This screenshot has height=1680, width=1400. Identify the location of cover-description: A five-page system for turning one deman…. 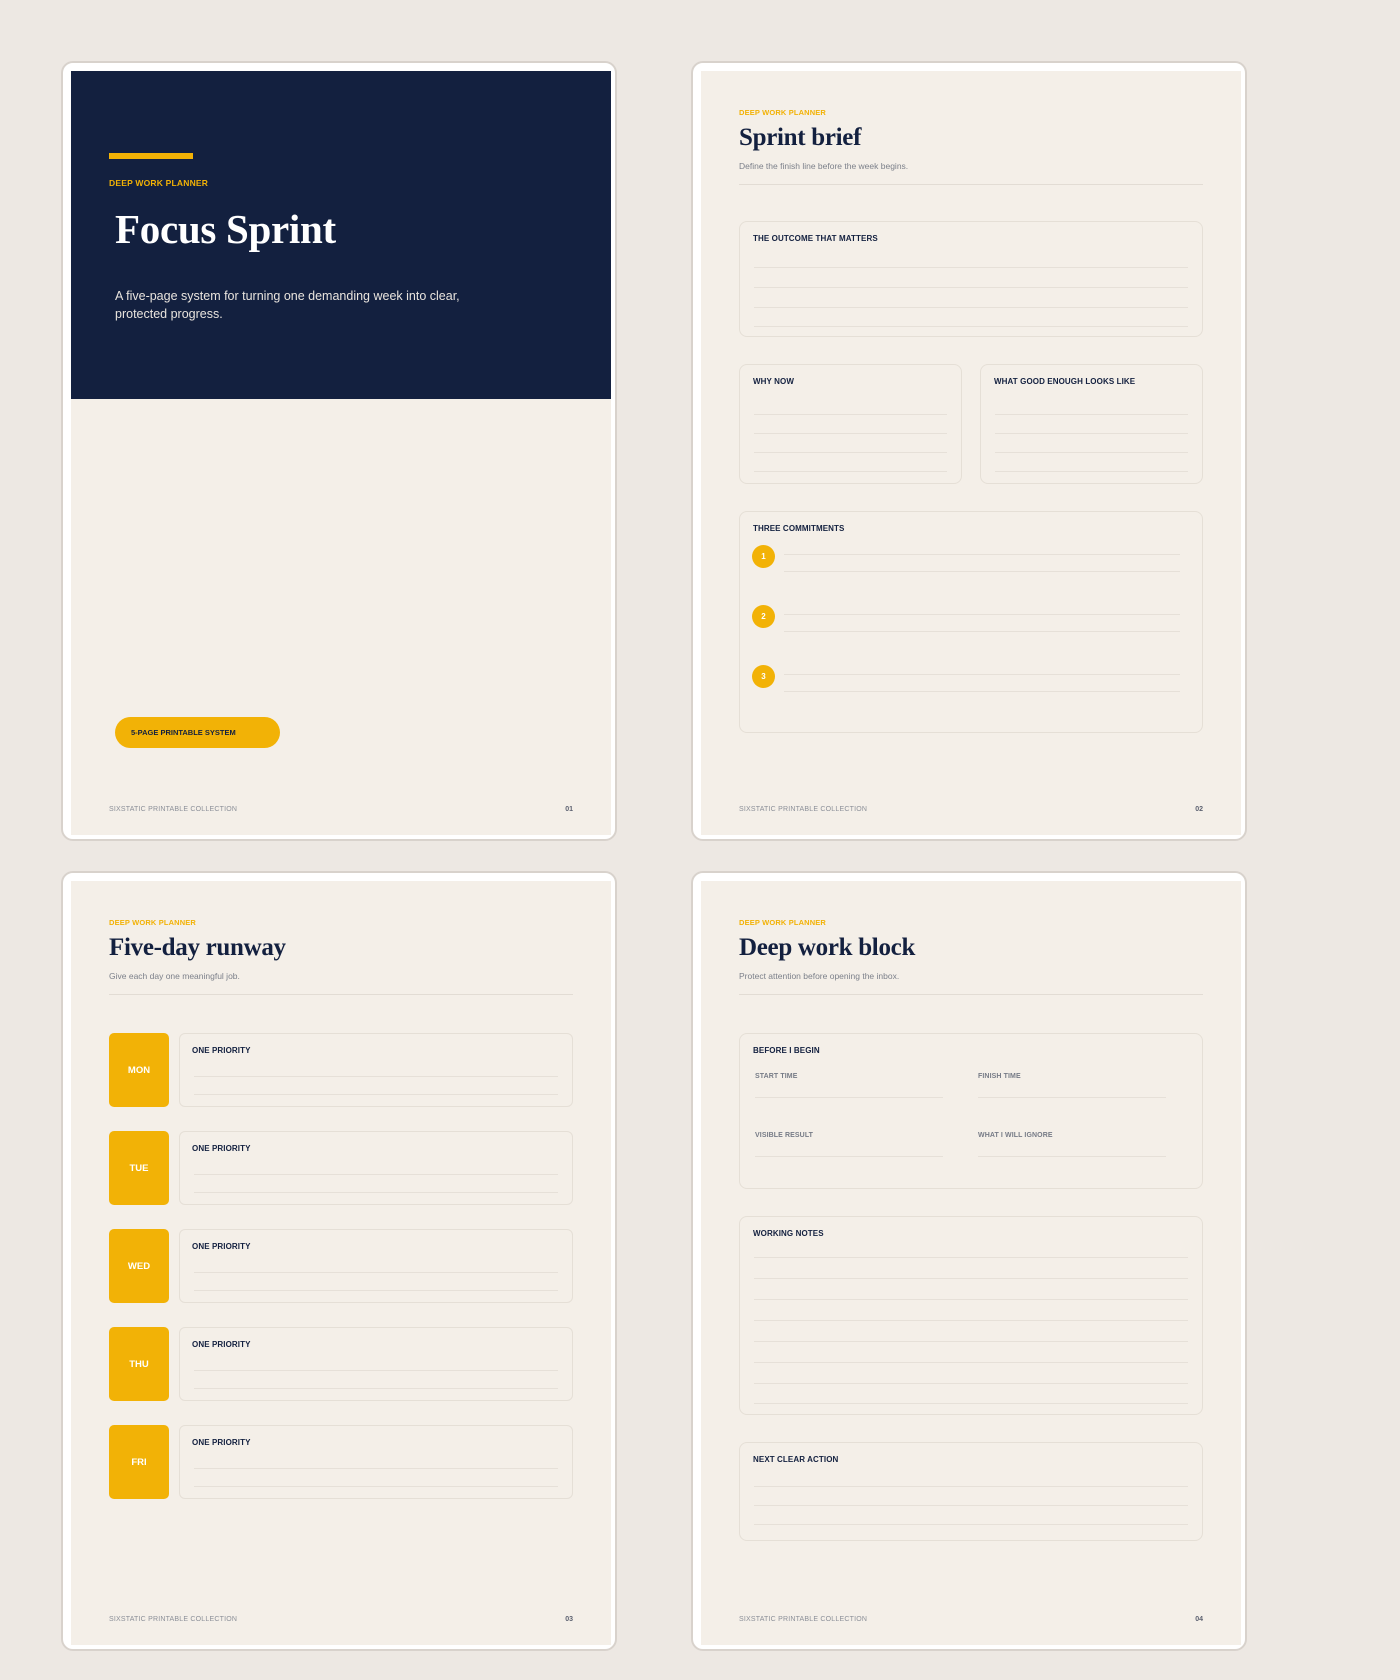
(287, 305).